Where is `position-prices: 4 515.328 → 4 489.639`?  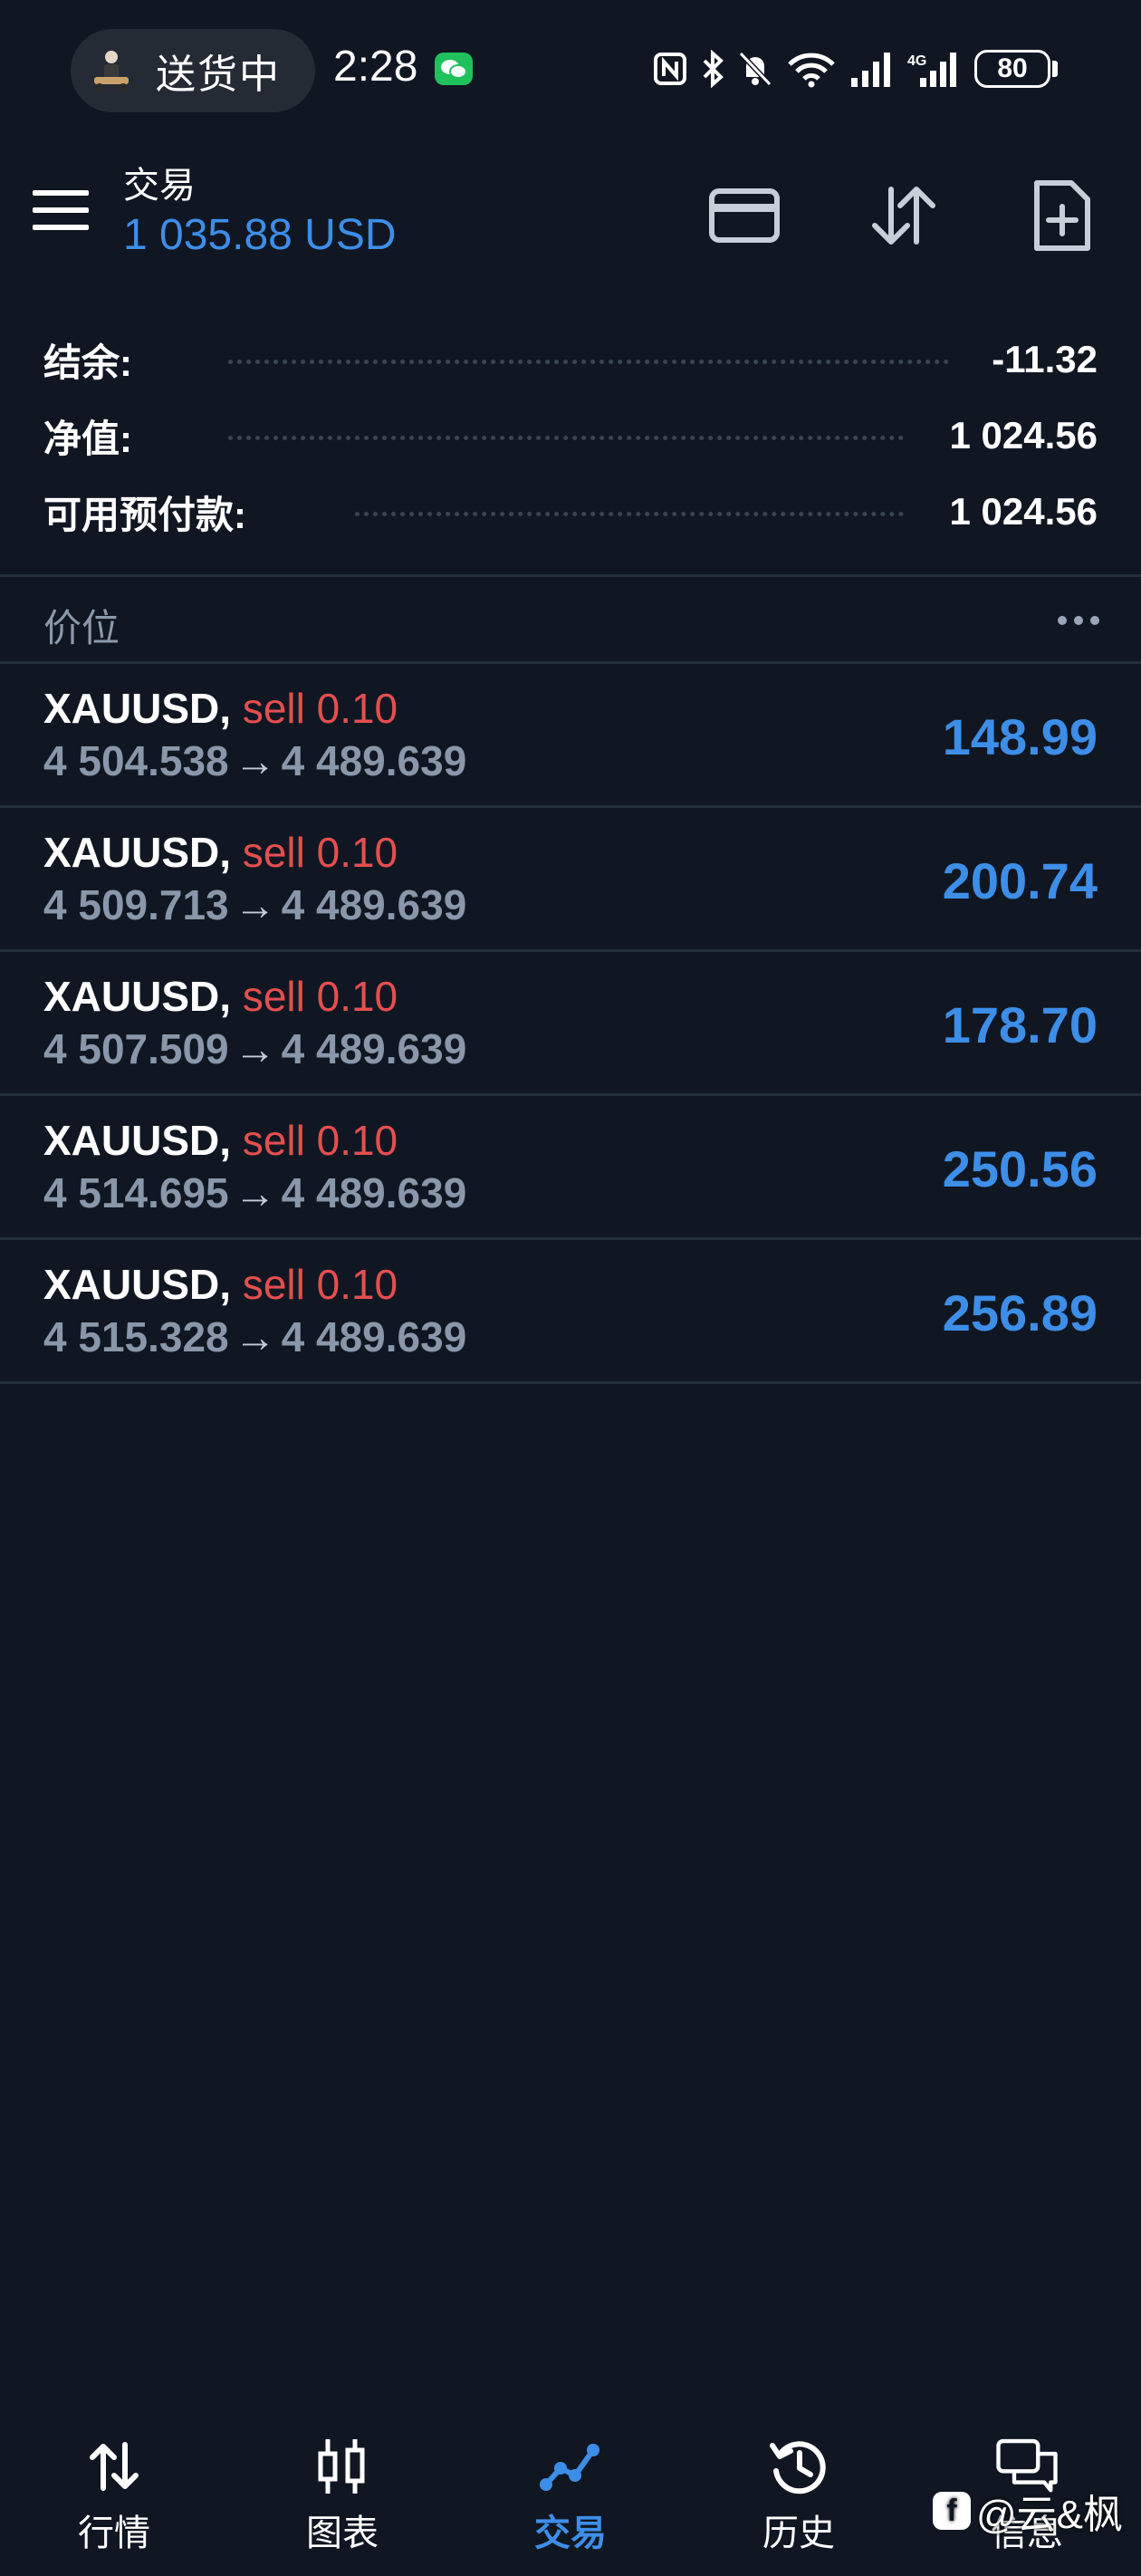 position-prices: 4 515.328 → 4 489.639 is located at coordinates (254, 1336).